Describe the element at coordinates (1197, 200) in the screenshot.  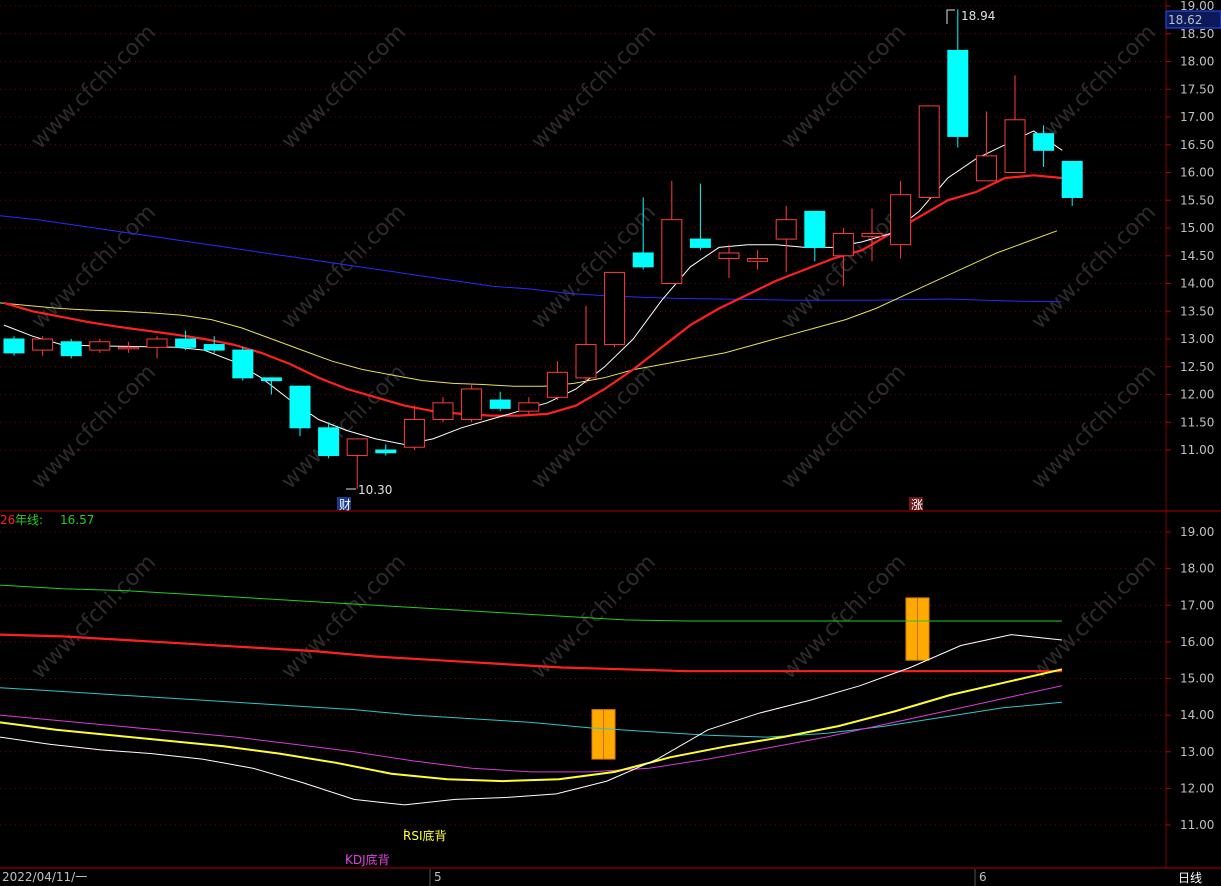
I see `axis-tick-label: 15.50` at that location.